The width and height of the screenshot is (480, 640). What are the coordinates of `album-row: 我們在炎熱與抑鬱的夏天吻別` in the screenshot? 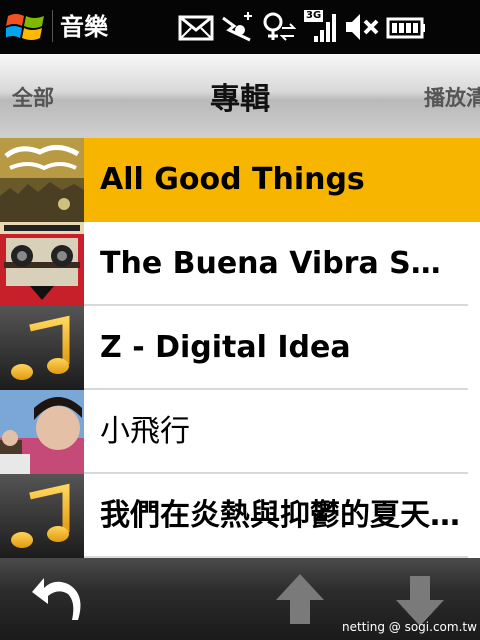 It's located at (240, 516).